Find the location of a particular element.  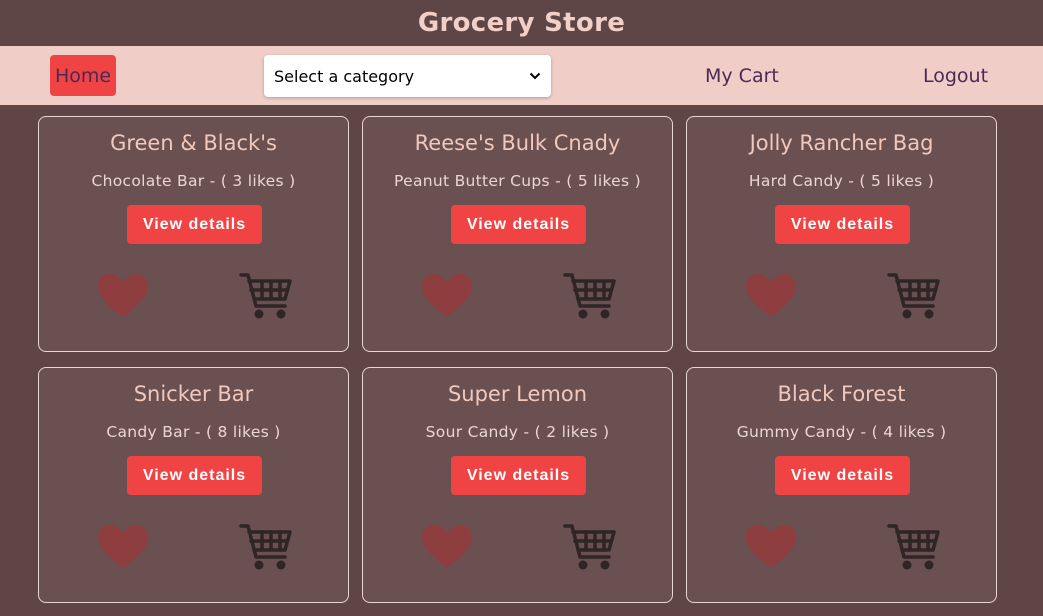

category-select-value: Select a category is located at coordinates (344, 76).